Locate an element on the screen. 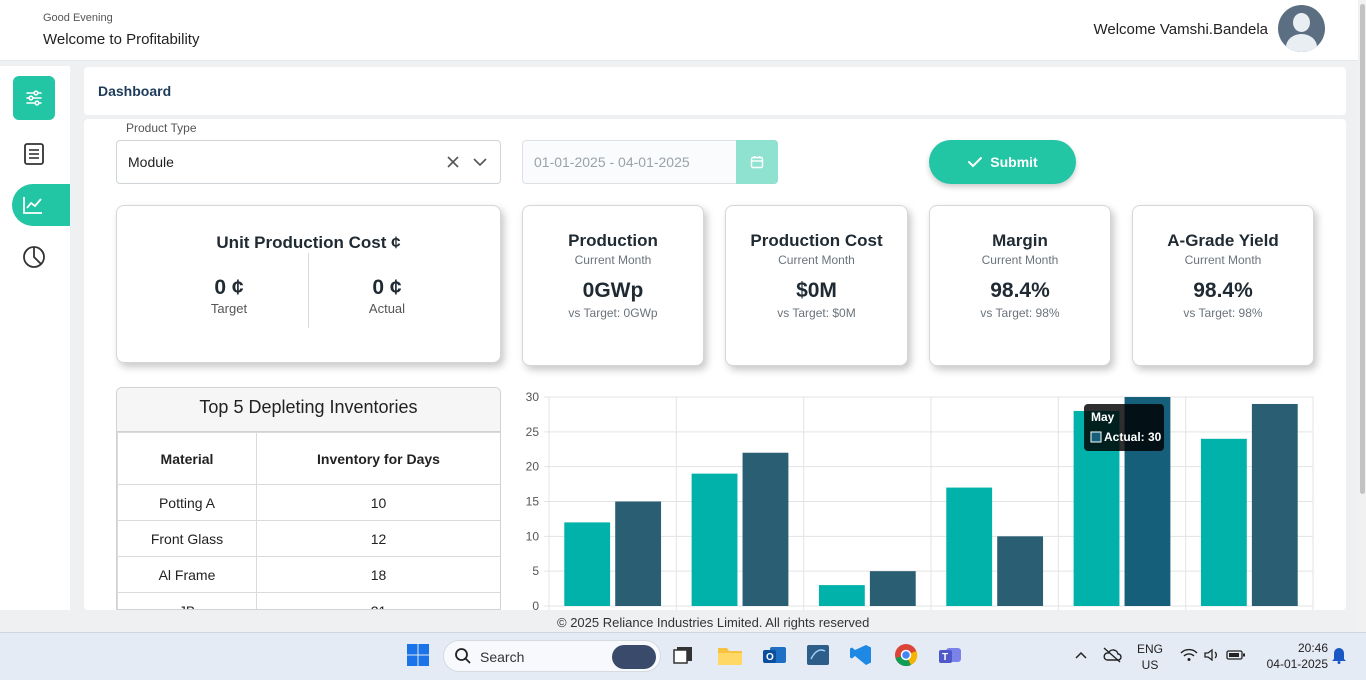 The image size is (1366, 680). battery-icon is located at coordinates (1236, 655).